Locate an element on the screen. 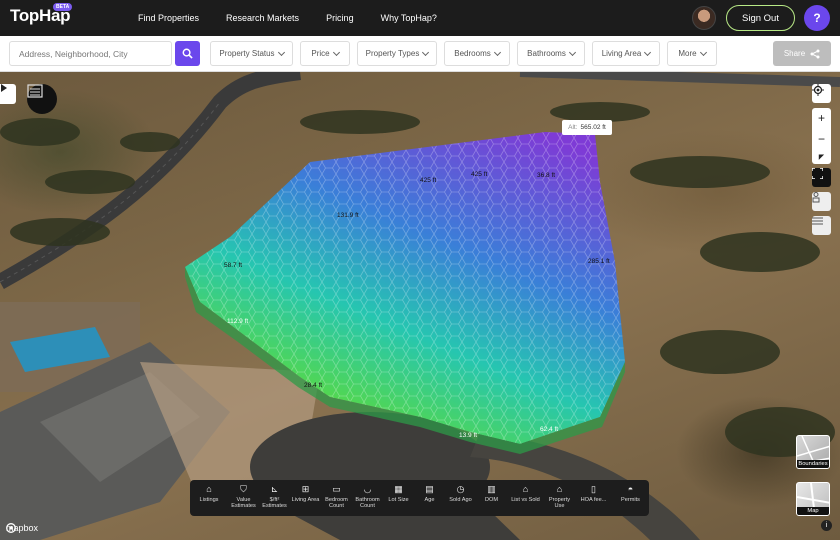 This screenshot has height=540, width=840. search-icon is located at coordinates (187, 53).